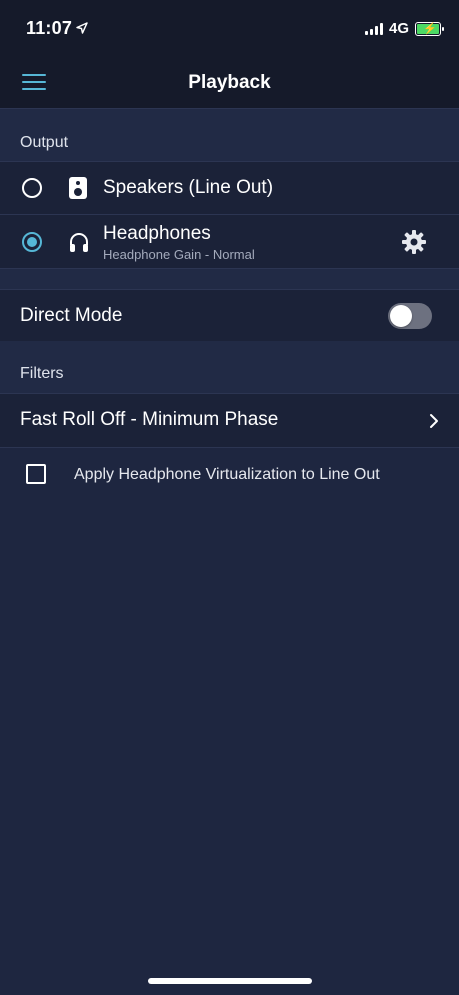 Image resolution: width=459 pixels, height=995 pixels. What do you see at coordinates (32, 242) in the screenshot?
I see `headphones-radio` at bounding box center [32, 242].